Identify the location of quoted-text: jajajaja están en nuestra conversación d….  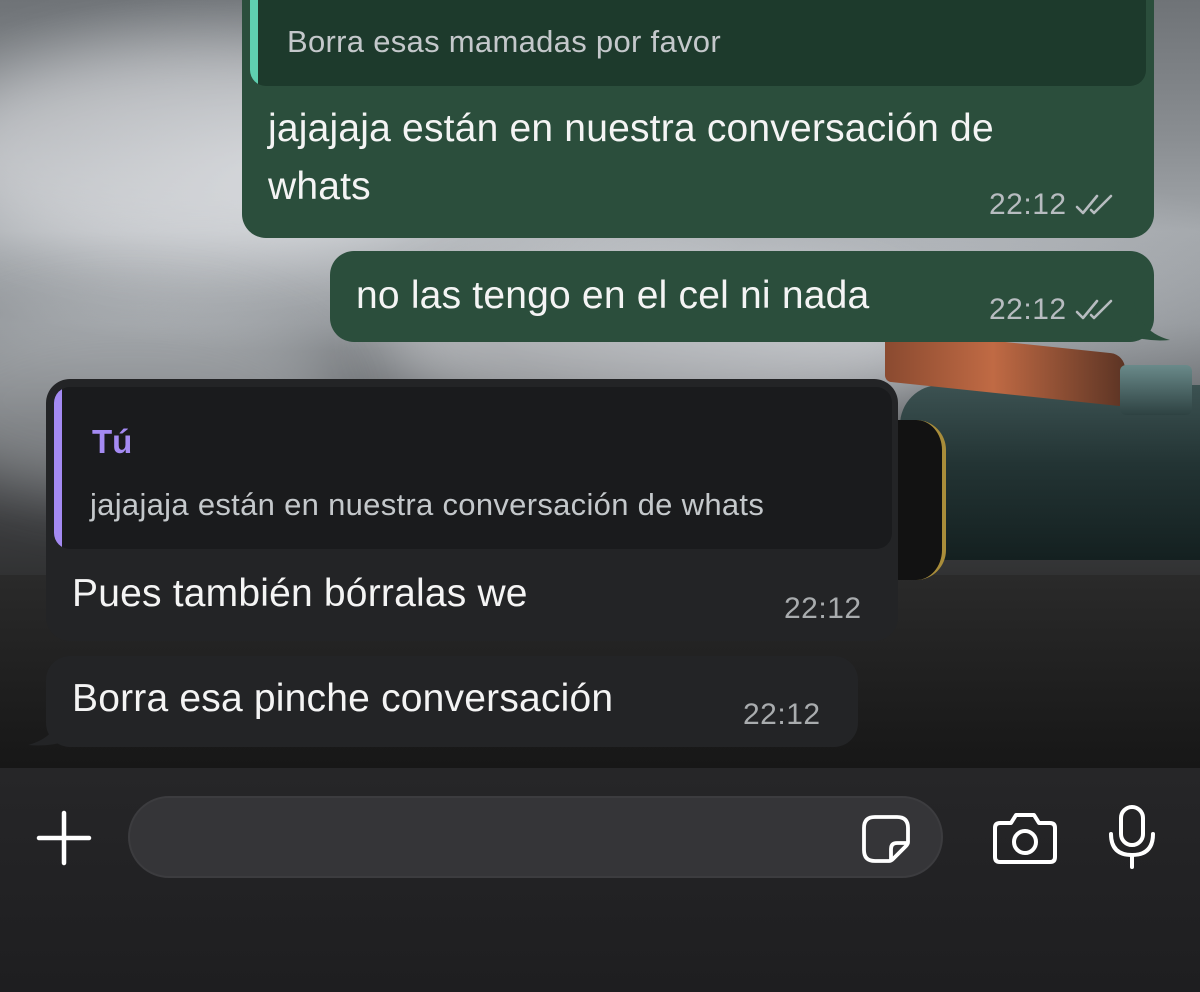
(427, 504).